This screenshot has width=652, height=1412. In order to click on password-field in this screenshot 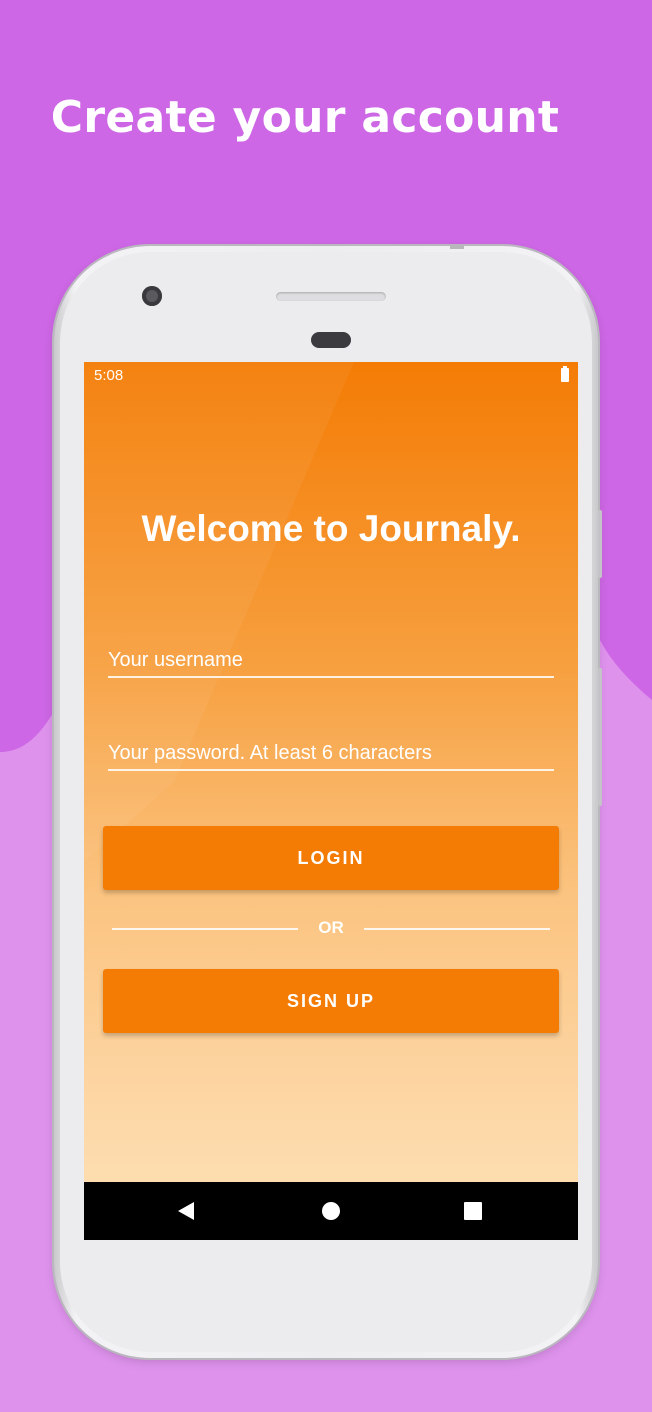, I will do `click(331, 750)`.